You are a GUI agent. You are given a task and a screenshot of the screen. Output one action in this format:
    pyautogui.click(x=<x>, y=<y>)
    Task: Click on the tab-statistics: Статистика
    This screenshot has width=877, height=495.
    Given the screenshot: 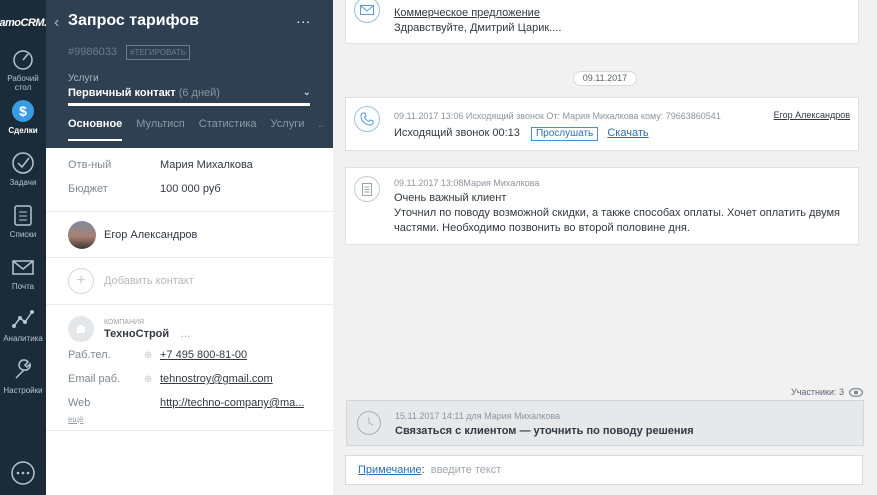 What is the action you would take?
    pyautogui.click(x=228, y=129)
    